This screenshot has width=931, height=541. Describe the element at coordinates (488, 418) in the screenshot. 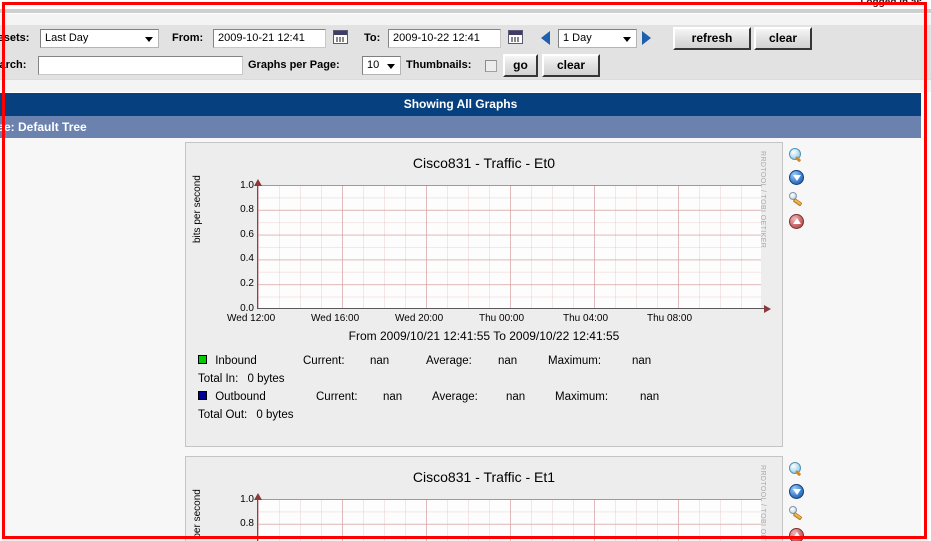

I see `legend-row: Total Out: 0 bytes` at that location.